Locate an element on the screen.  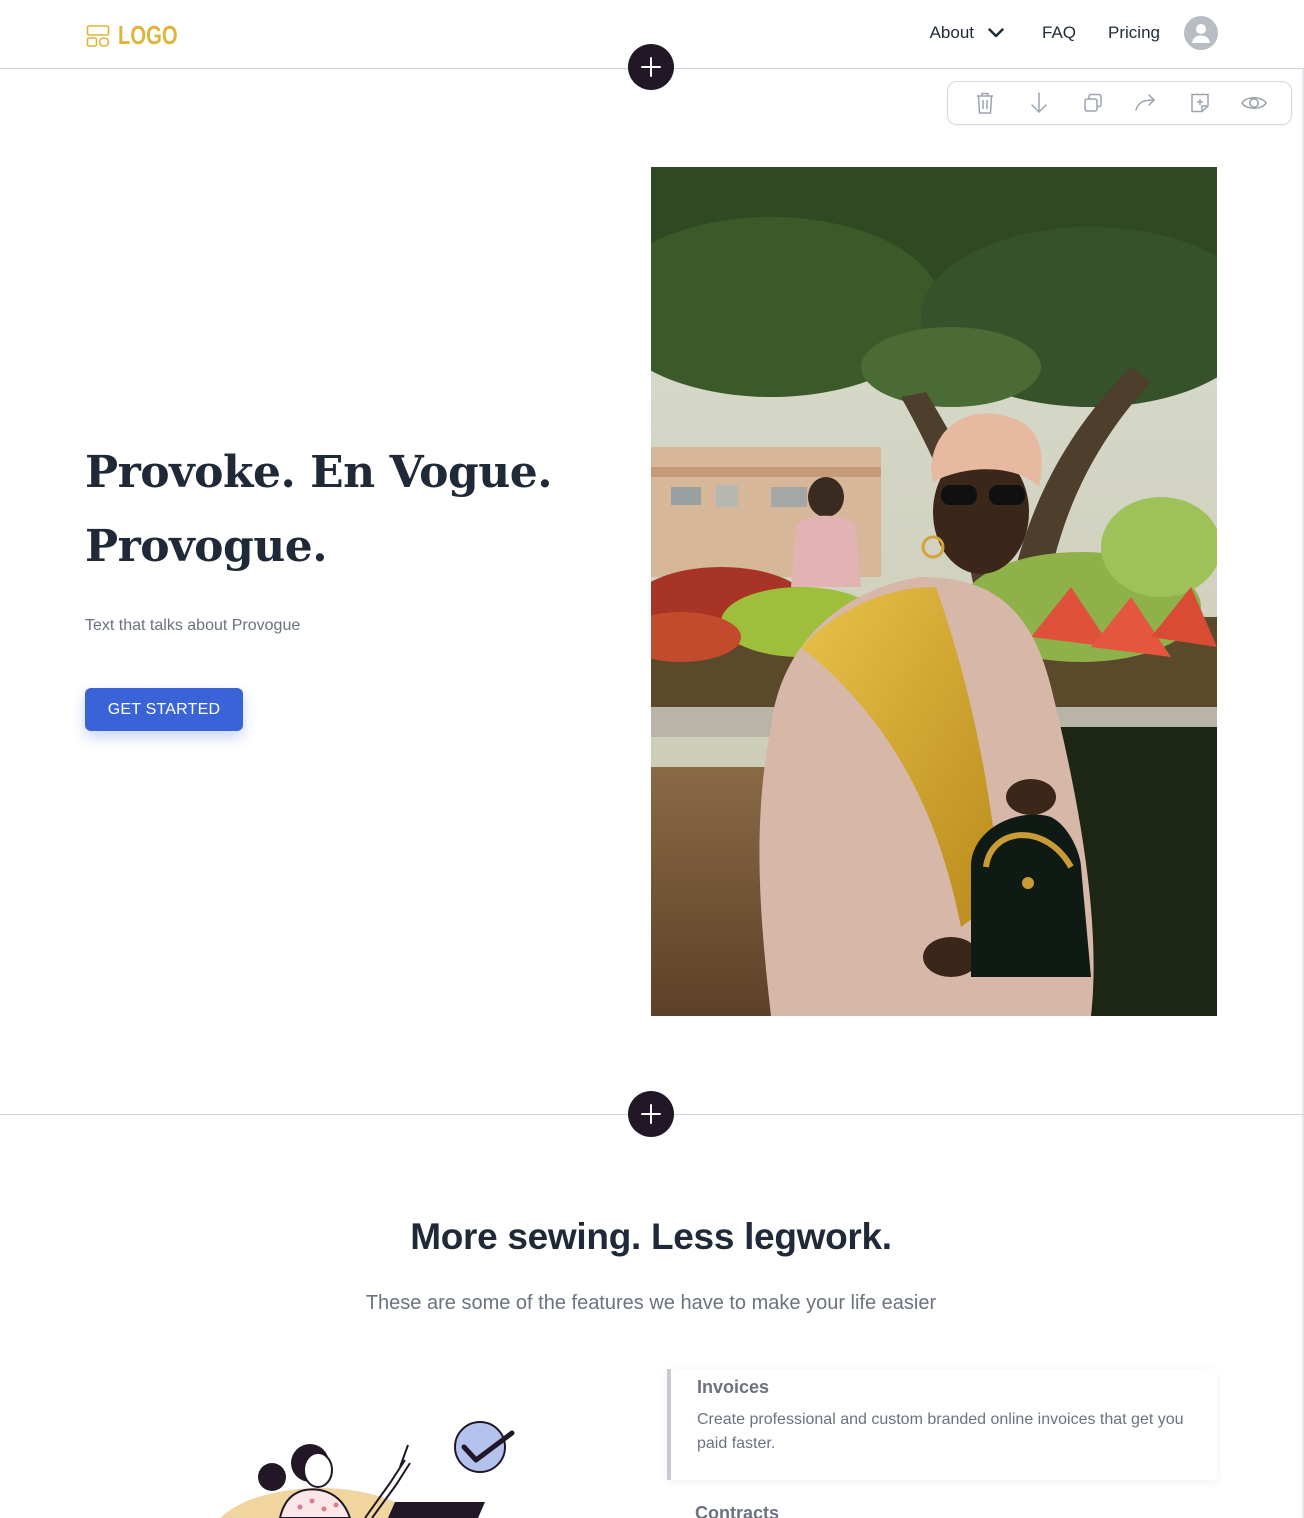
features-illustration is located at coordinates (365, 1466).